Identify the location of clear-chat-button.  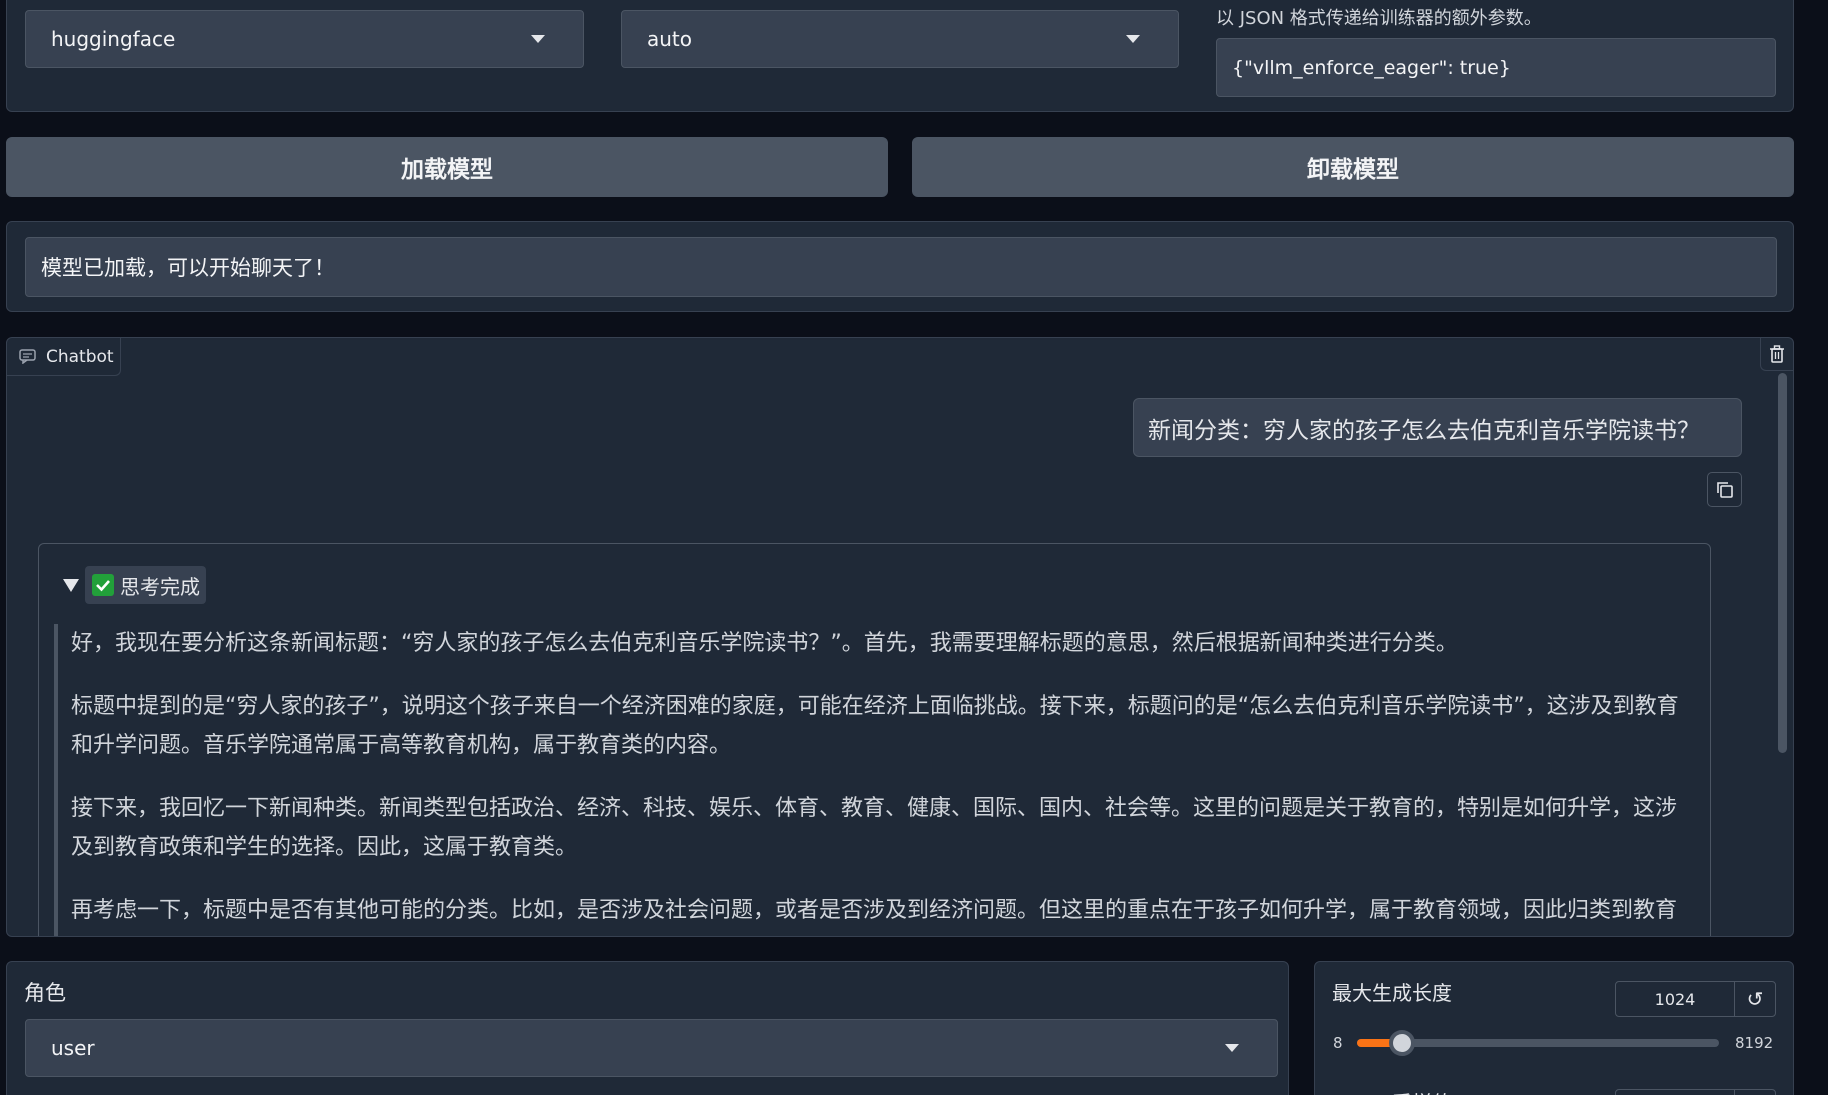
(1776, 354).